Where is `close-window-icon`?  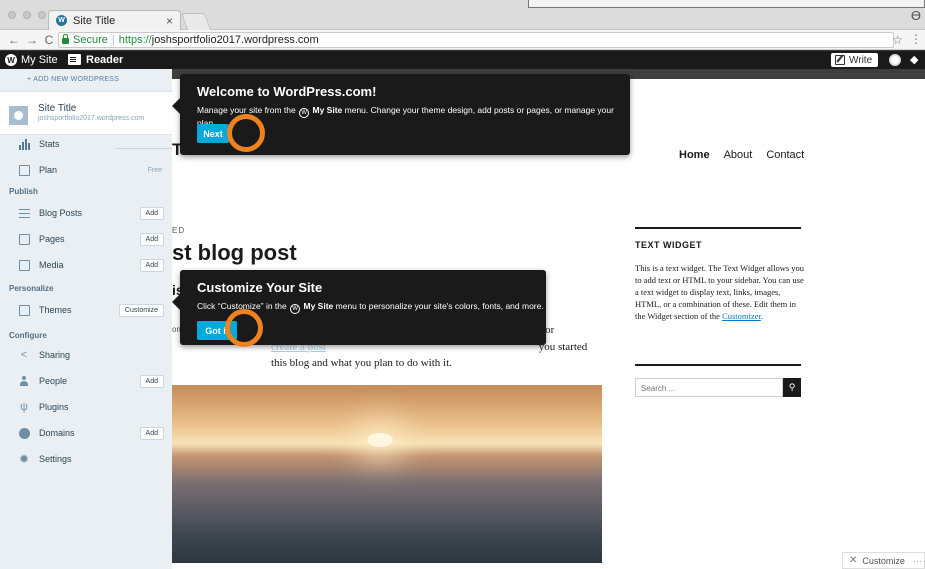
close-window-icon is located at coordinates (12, 15).